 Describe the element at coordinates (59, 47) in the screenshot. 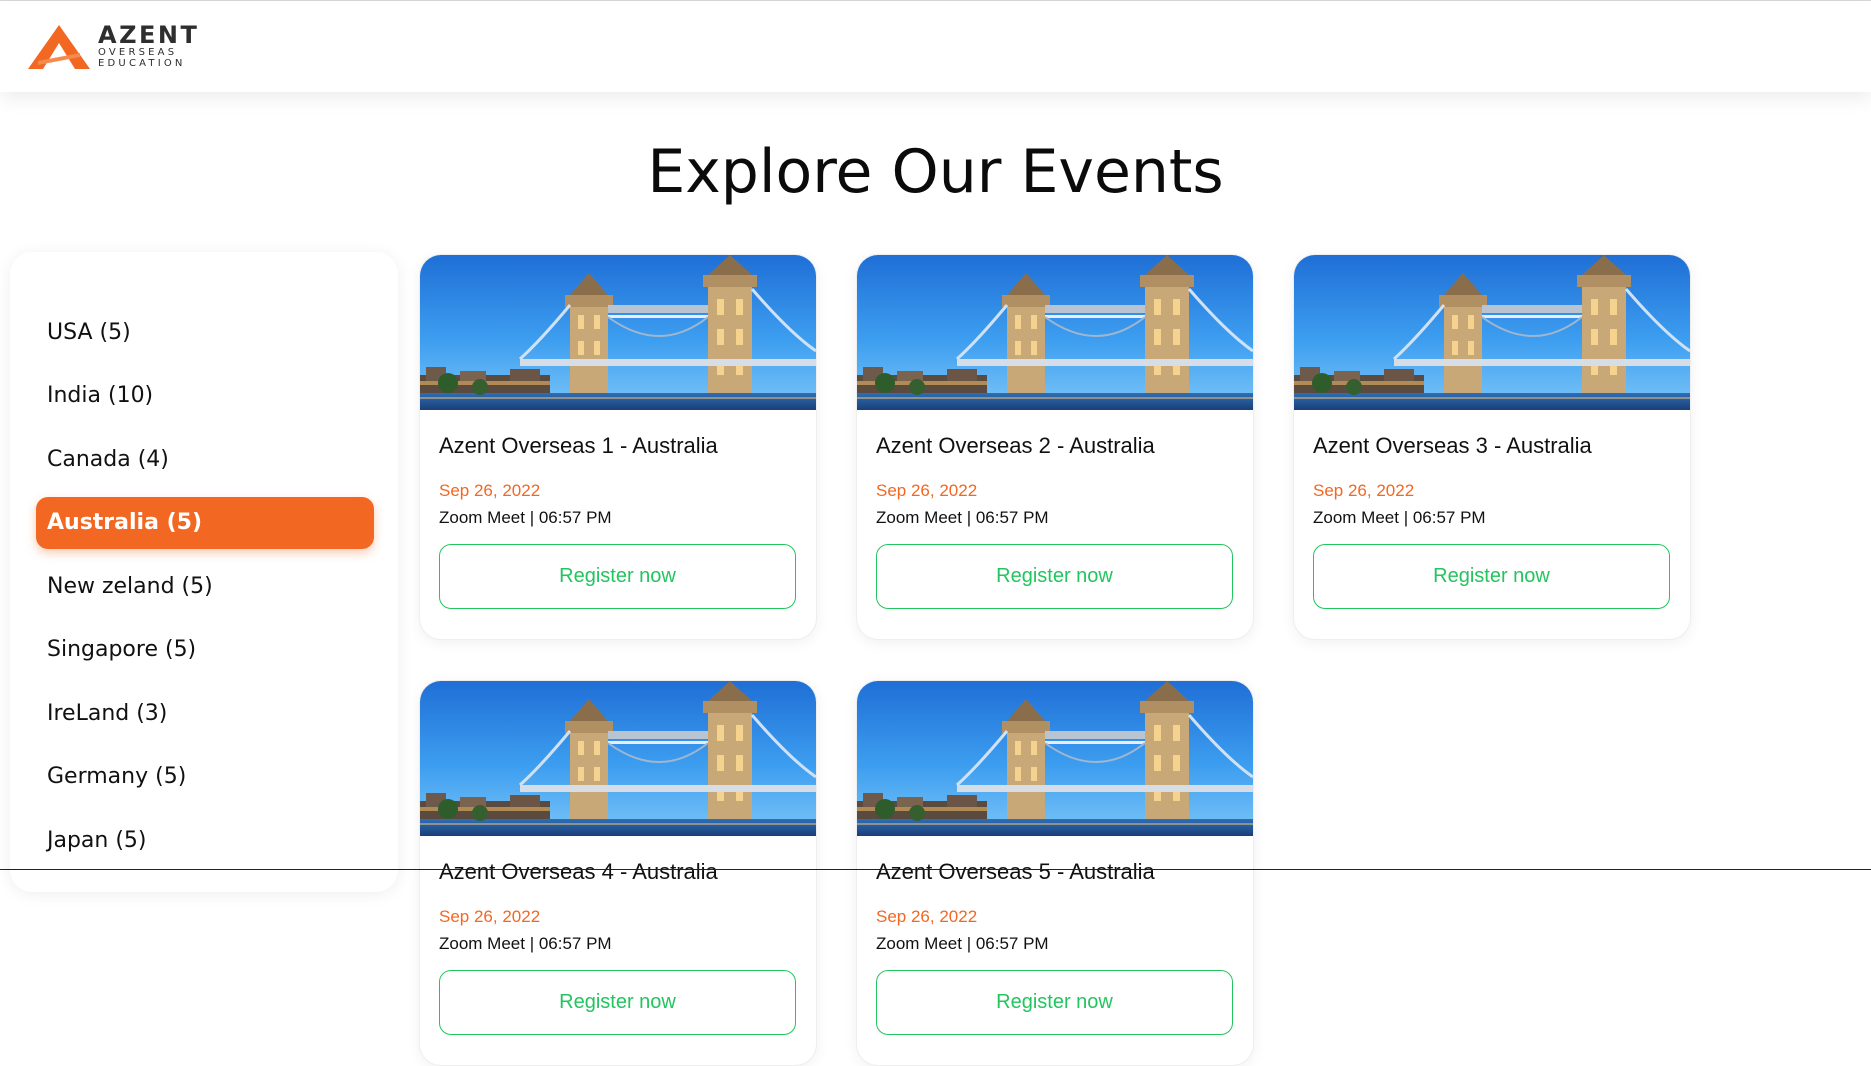

I see `azent-logo-icon` at that location.